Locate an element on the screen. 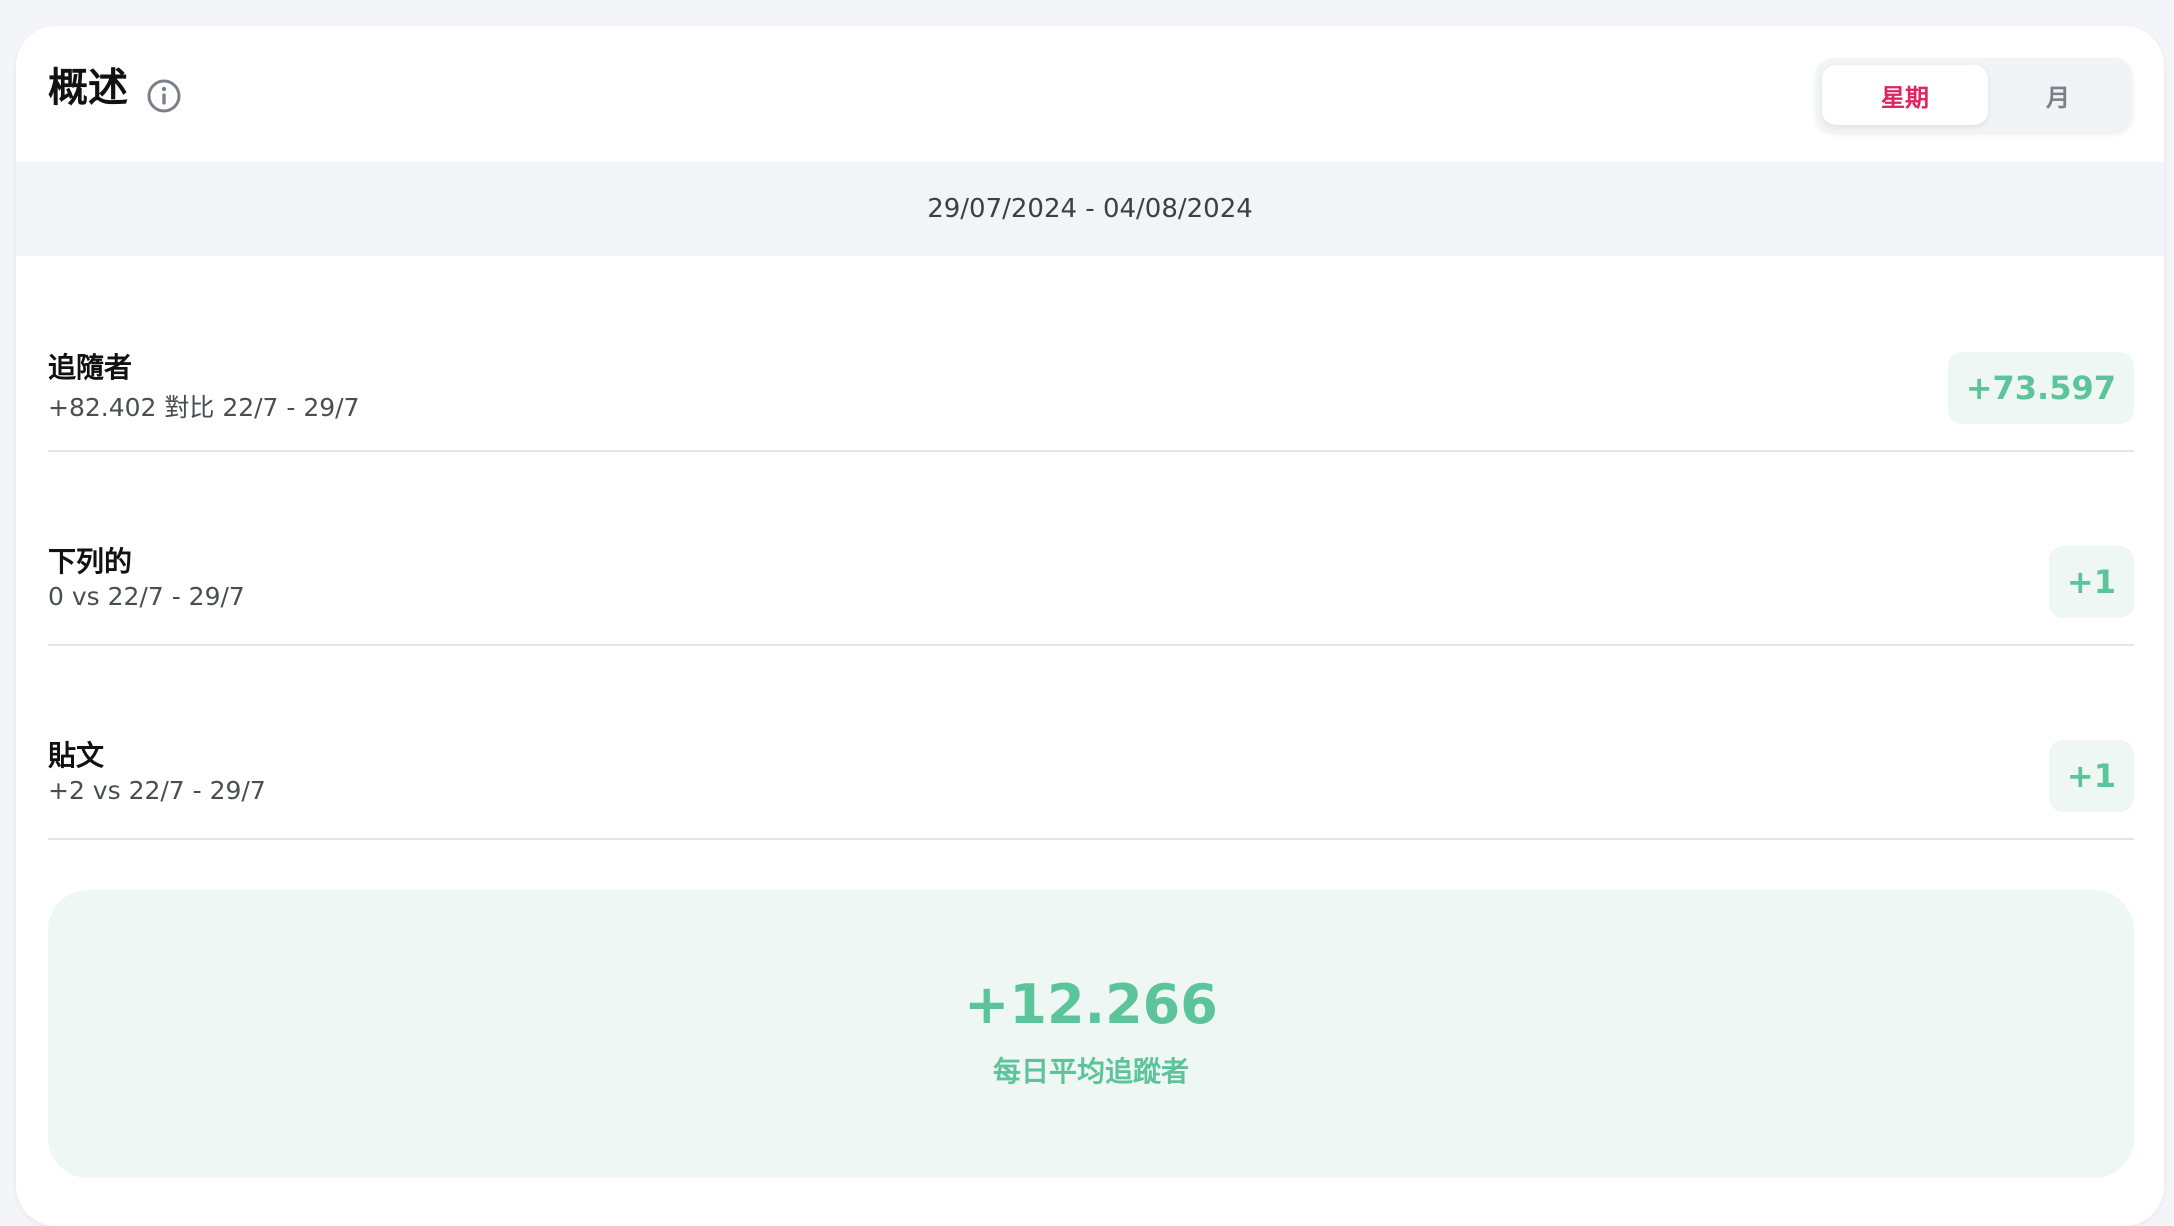 The height and width of the screenshot is (1226, 2174). metric-comparison: +2 vs 22/7 - 29/7 is located at coordinates (157, 790).